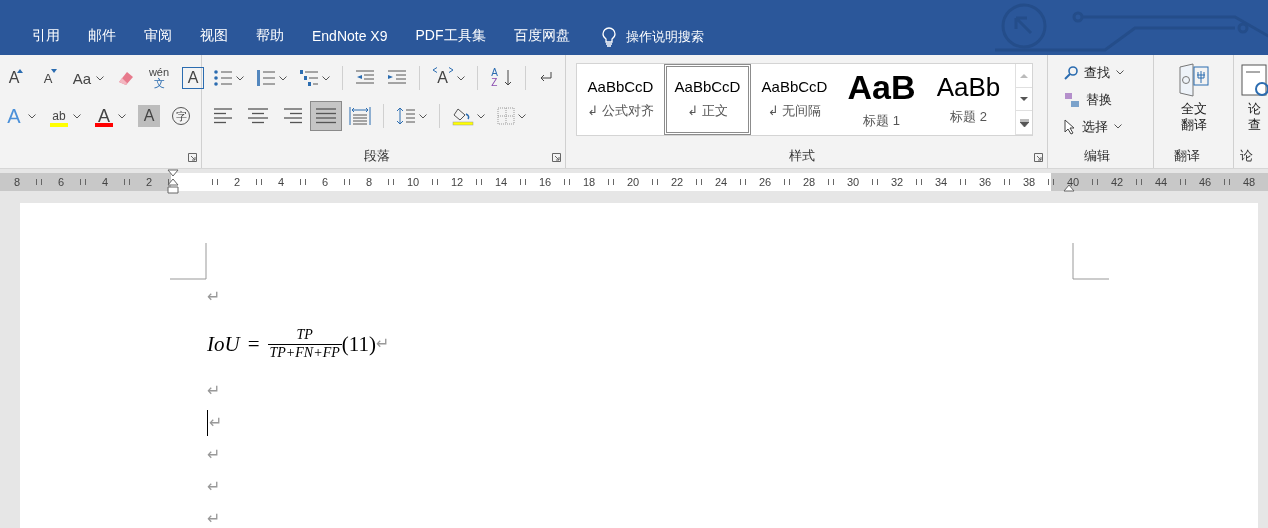 The width and height of the screenshot is (1268, 528). What do you see at coordinates (620, 99) in the screenshot?
I see `style-gallery-item: AaBbCcD ↲ 公式对齐` at bounding box center [620, 99].